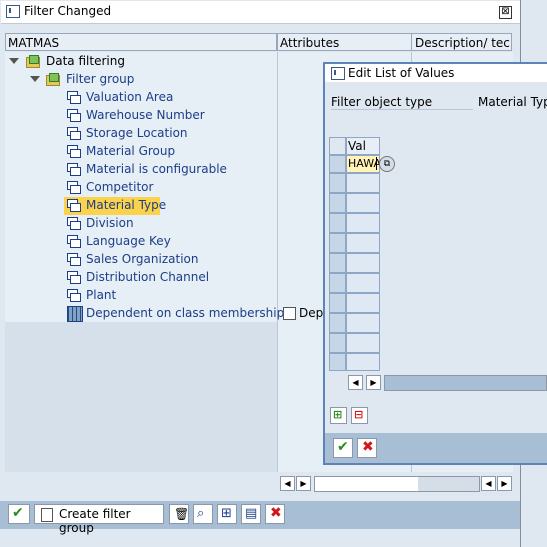 The height and width of the screenshot is (547, 547). Describe the element at coordinates (512, 102) in the screenshot. I see `filter-object-type-value: Material Type` at that location.